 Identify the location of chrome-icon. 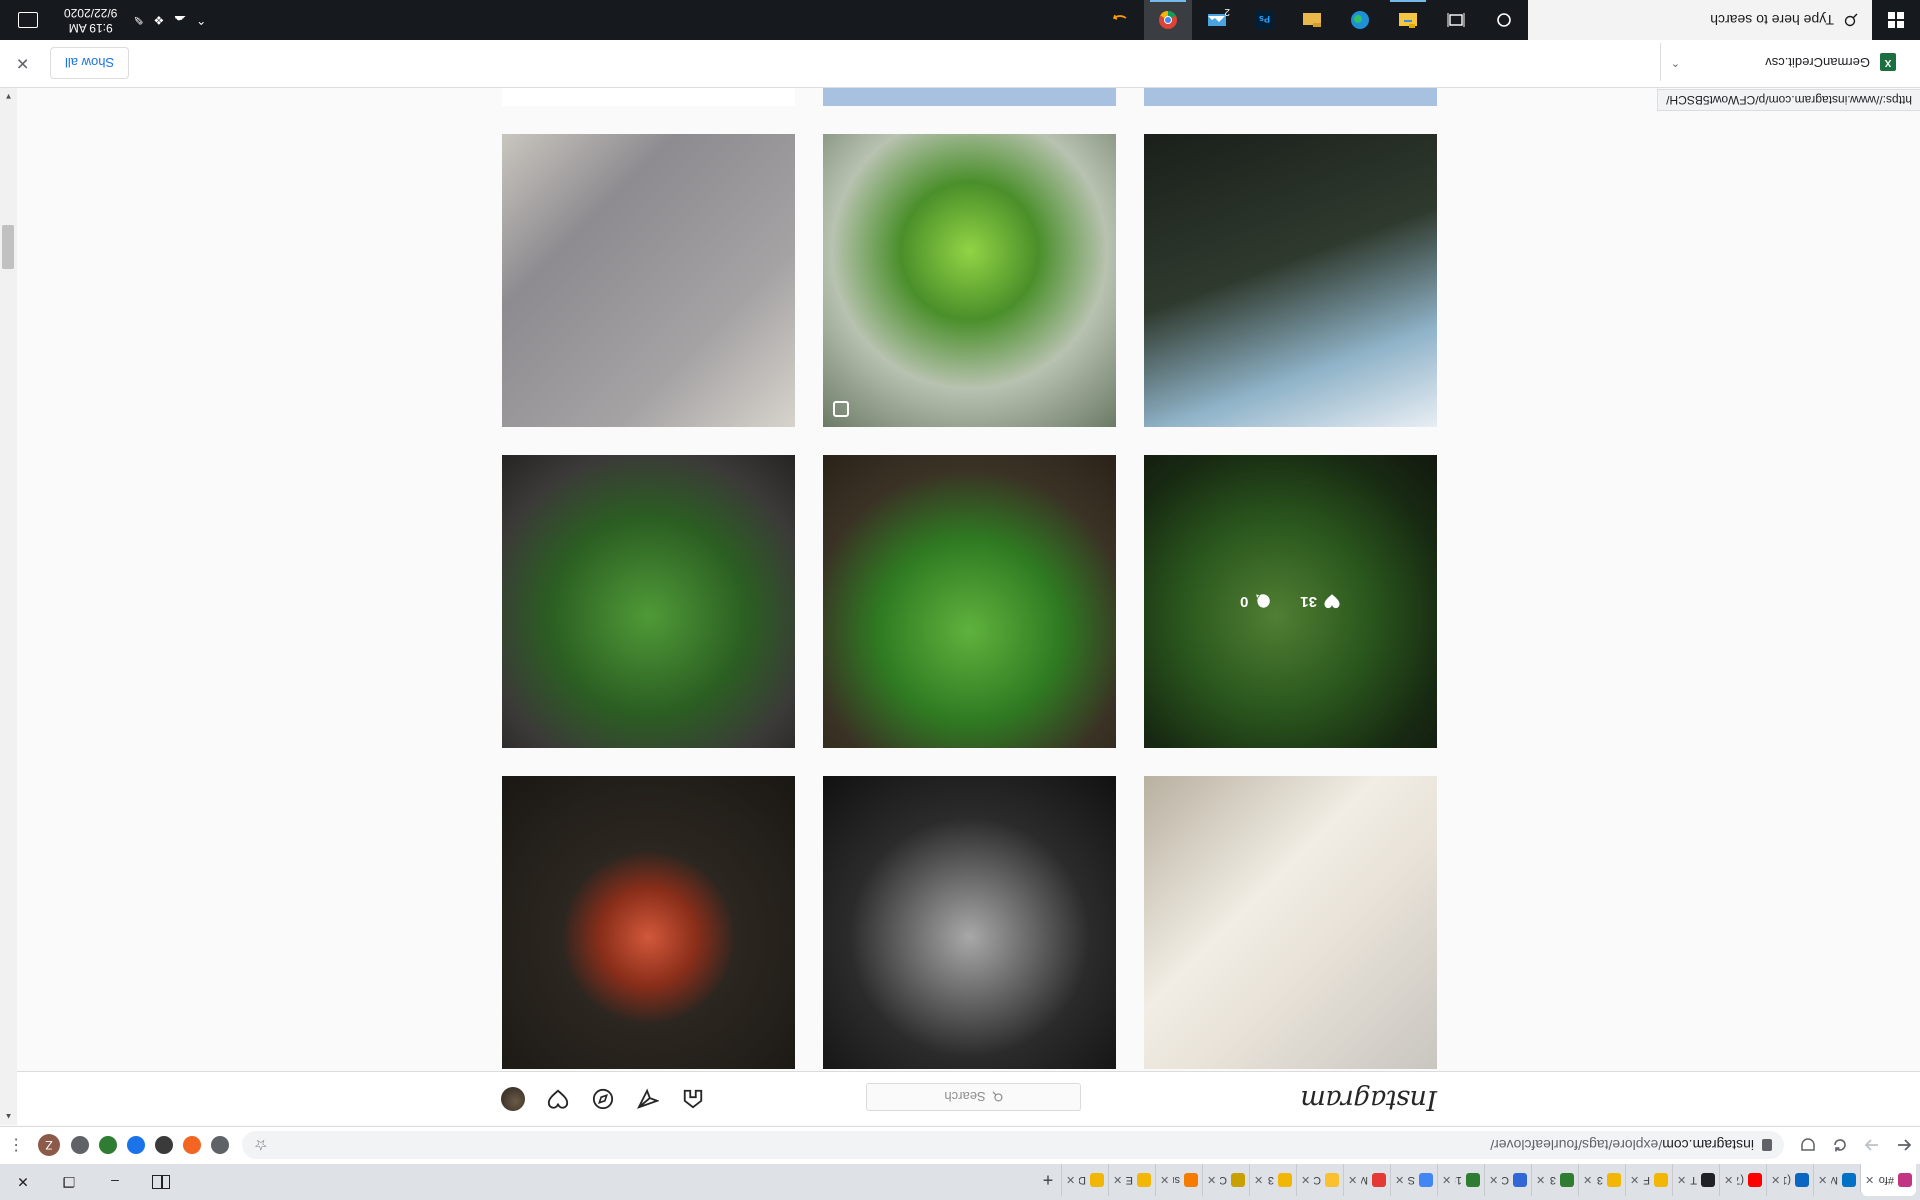
(1168, 20).